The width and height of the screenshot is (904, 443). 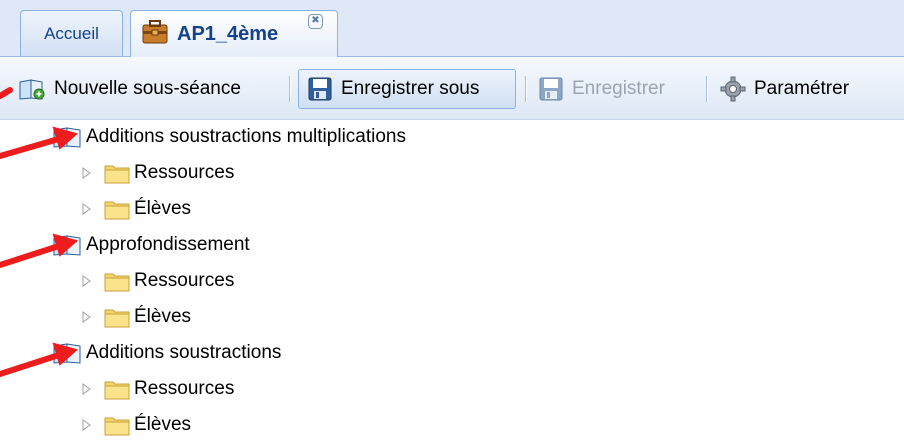 I want to click on new-subsession-label: Nouvelle sous-séance, so click(x=147, y=88).